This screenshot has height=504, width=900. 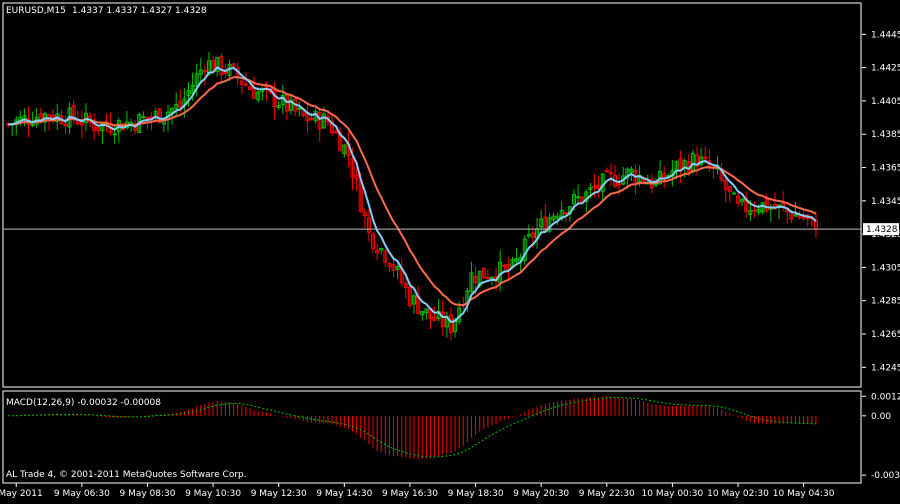 I want to click on time-tick-label: 9 May 08:30, so click(x=147, y=494).